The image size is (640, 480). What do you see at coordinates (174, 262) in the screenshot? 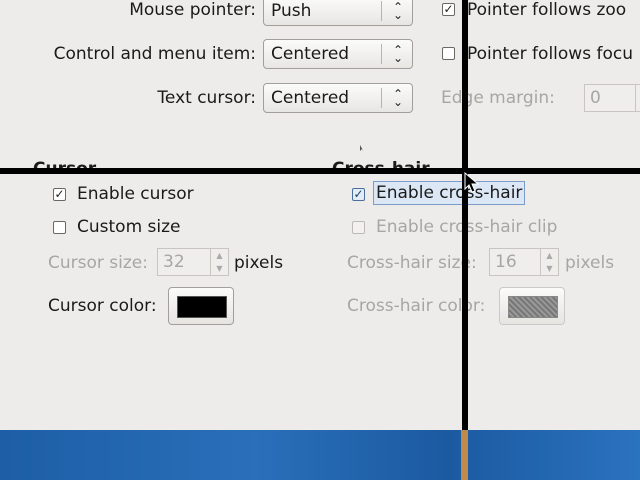
I see `cursor-size-value: 32` at bounding box center [174, 262].